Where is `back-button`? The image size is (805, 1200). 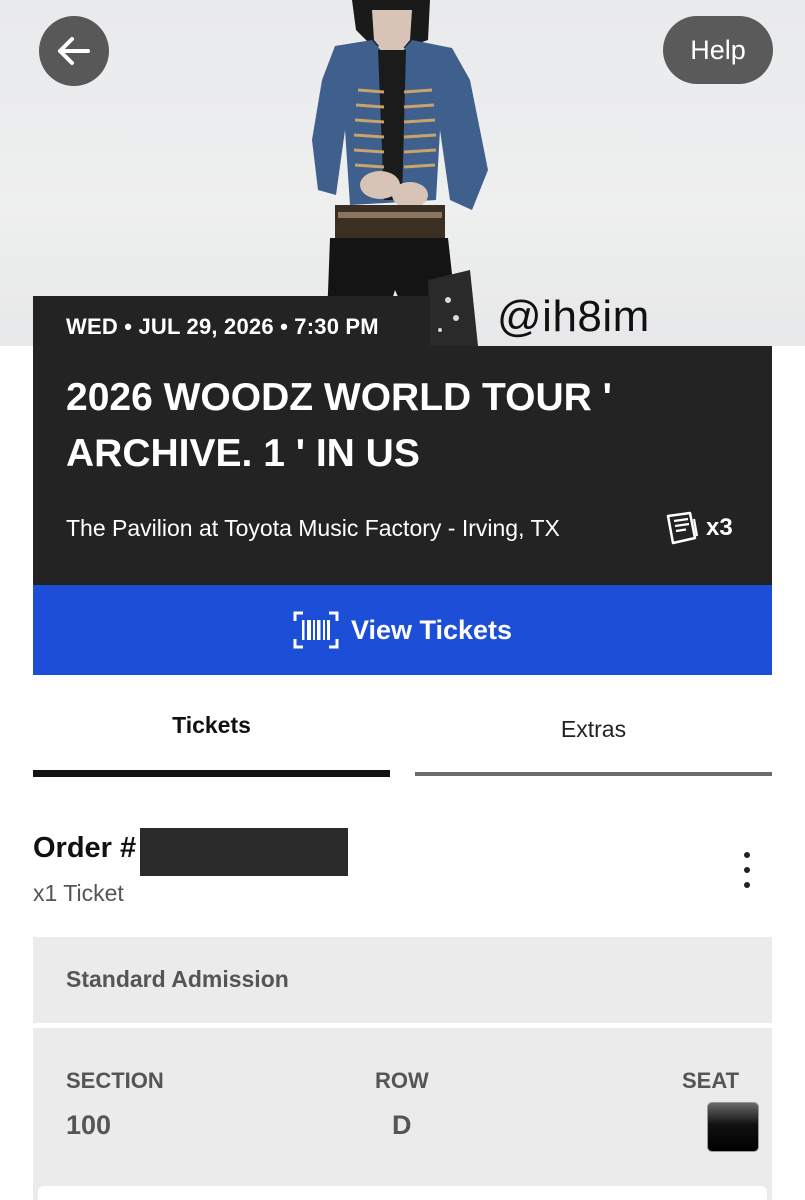 back-button is located at coordinates (74, 51).